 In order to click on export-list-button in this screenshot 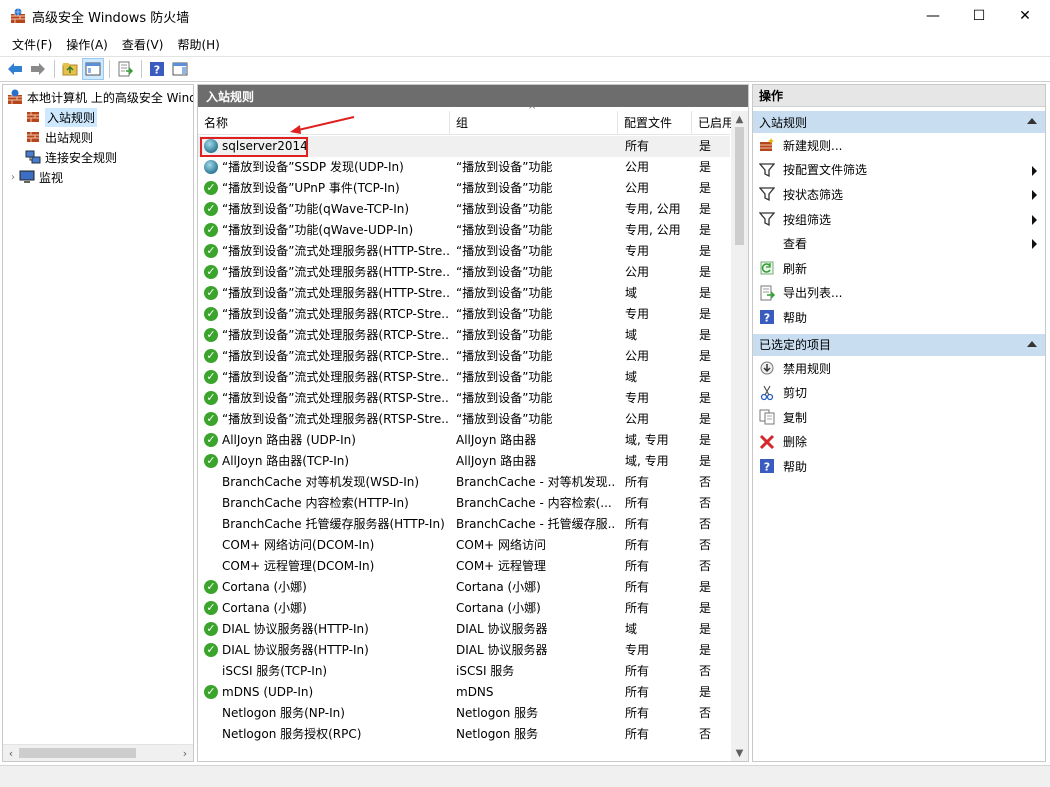, I will do `click(125, 69)`.